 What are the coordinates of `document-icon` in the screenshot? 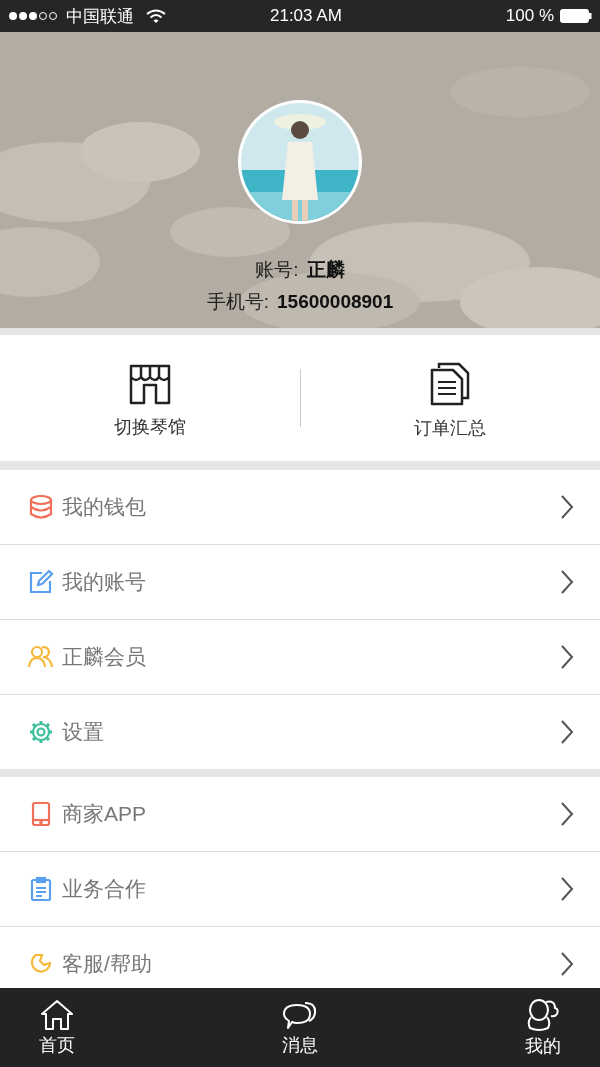 It's located at (450, 384).